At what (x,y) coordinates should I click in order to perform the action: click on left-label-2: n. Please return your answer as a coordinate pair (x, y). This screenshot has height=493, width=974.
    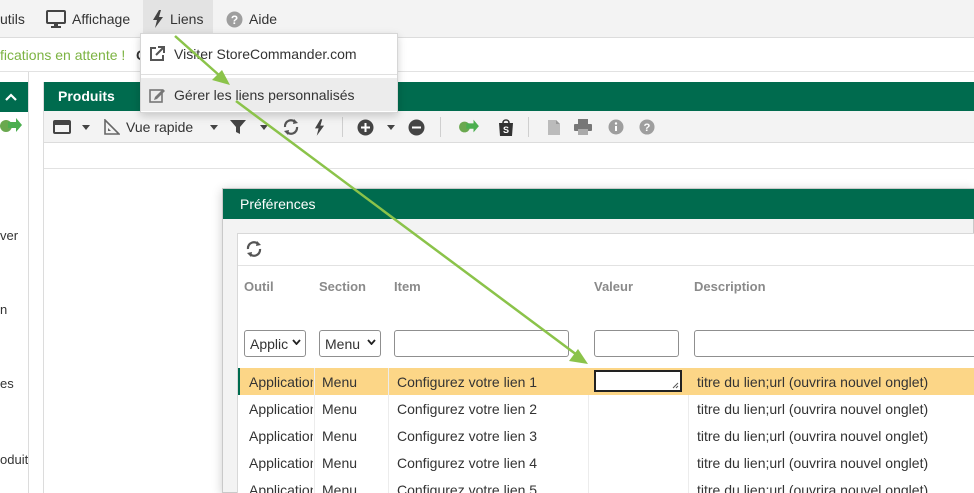
    Looking at the image, I should click on (4, 309).